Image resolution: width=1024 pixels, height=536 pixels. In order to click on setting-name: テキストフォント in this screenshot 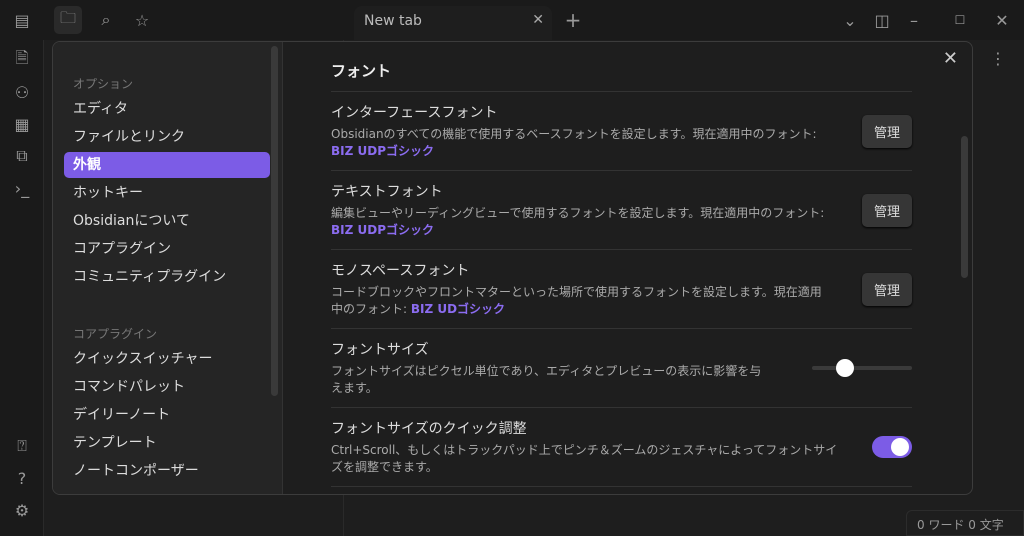, I will do `click(387, 192)`.